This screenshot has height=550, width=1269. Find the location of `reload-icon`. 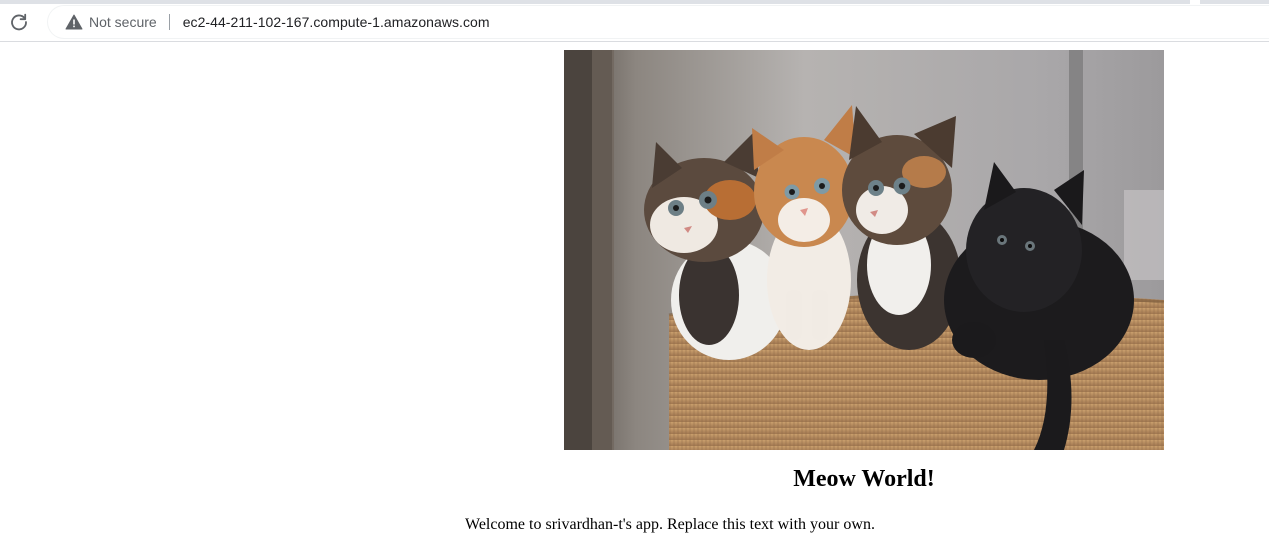

reload-icon is located at coordinates (19, 22).